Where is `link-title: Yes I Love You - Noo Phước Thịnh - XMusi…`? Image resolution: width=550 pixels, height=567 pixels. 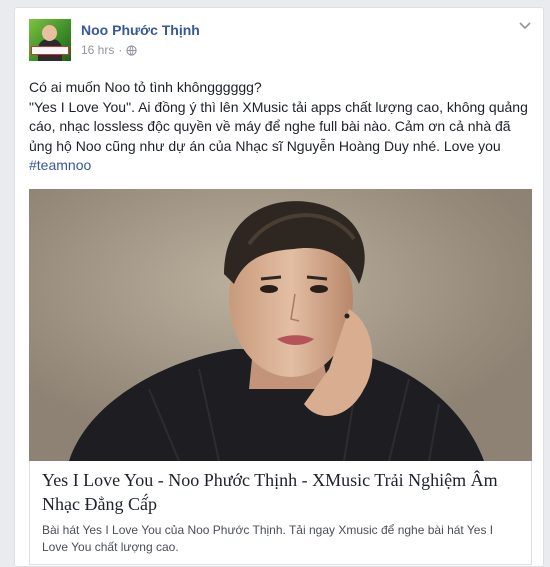 link-title: Yes I Love You - Noo Phước Thịnh - XMusi… is located at coordinates (282, 492).